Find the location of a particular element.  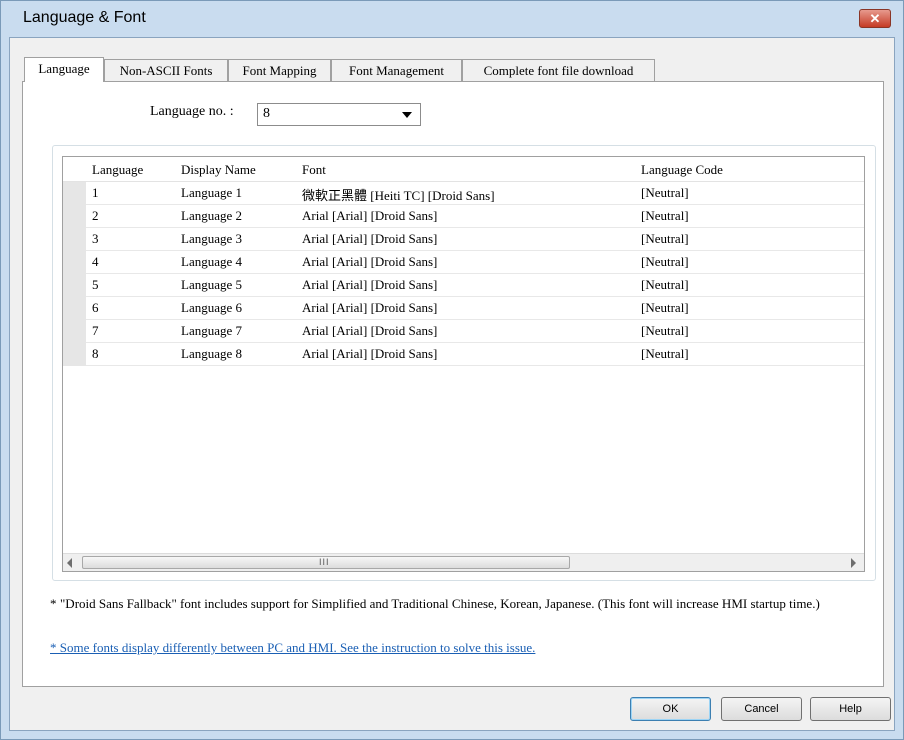

column-header-language: Language is located at coordinates (117, 170).